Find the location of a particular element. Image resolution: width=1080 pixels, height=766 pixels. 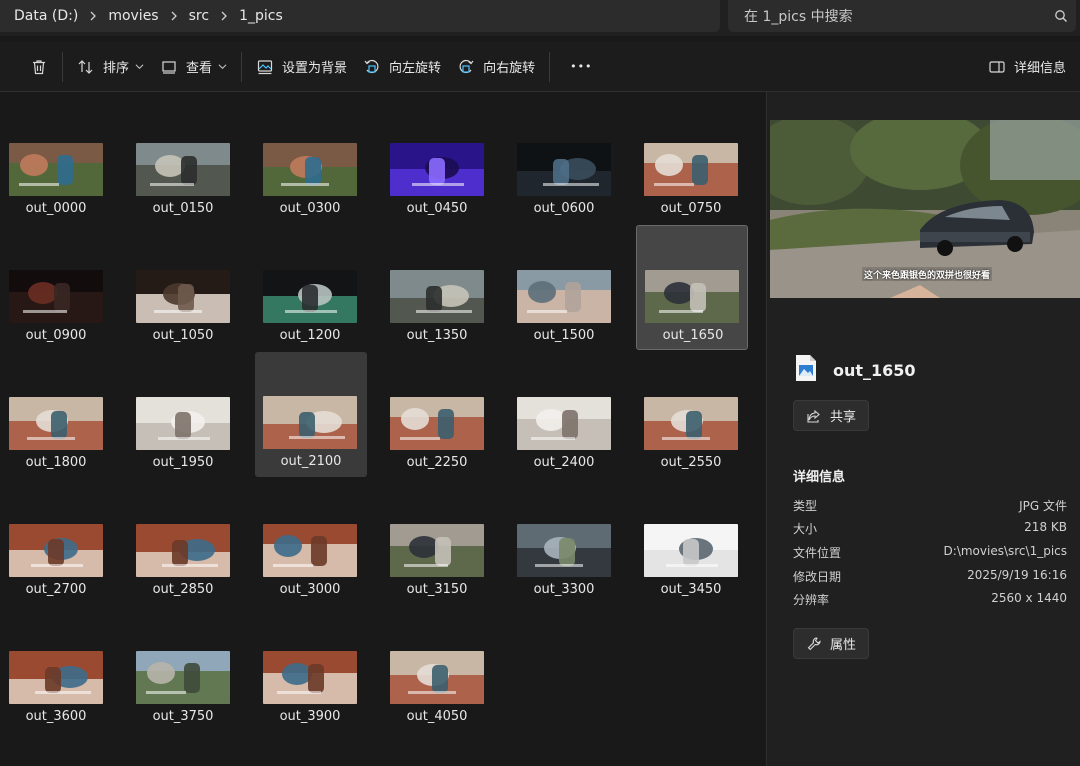

property-value: JPG 文件 is located at coordinates (1043, 506).